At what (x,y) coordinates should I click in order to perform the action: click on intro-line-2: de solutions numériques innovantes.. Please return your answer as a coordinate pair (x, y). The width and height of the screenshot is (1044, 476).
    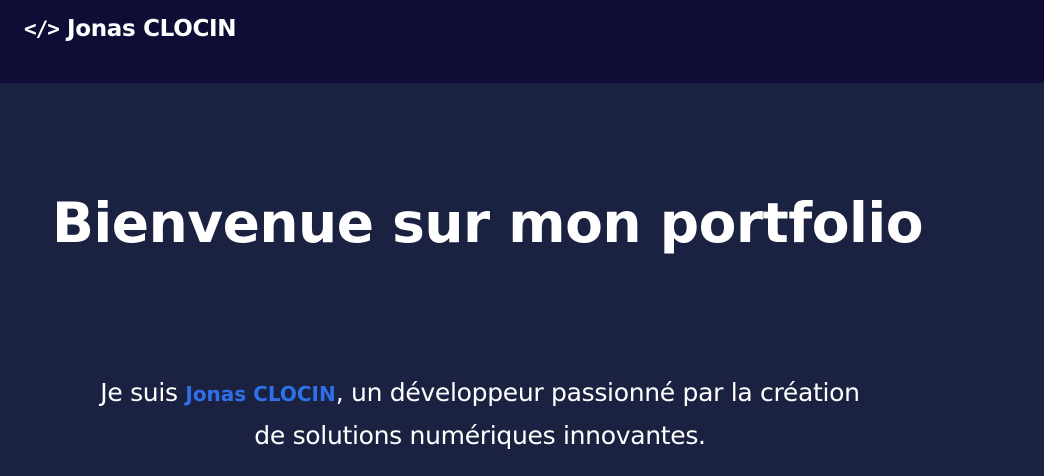
    Looking at the image, I should click on (480, 435).